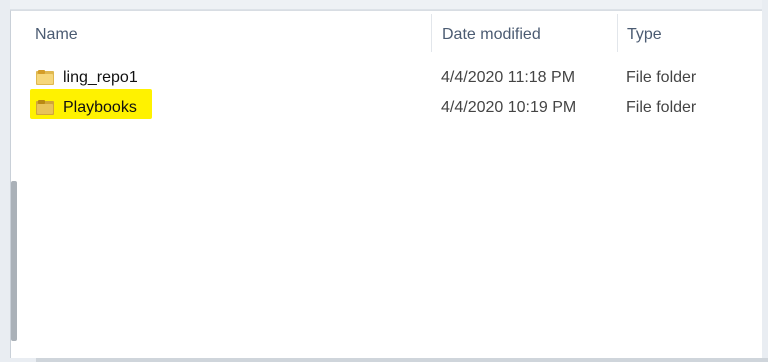 This screenshot has width=768, height=362. Describe the element at coordinates (402, 360) in the screenshot. I see `bottom-scroll-strip` at that location.